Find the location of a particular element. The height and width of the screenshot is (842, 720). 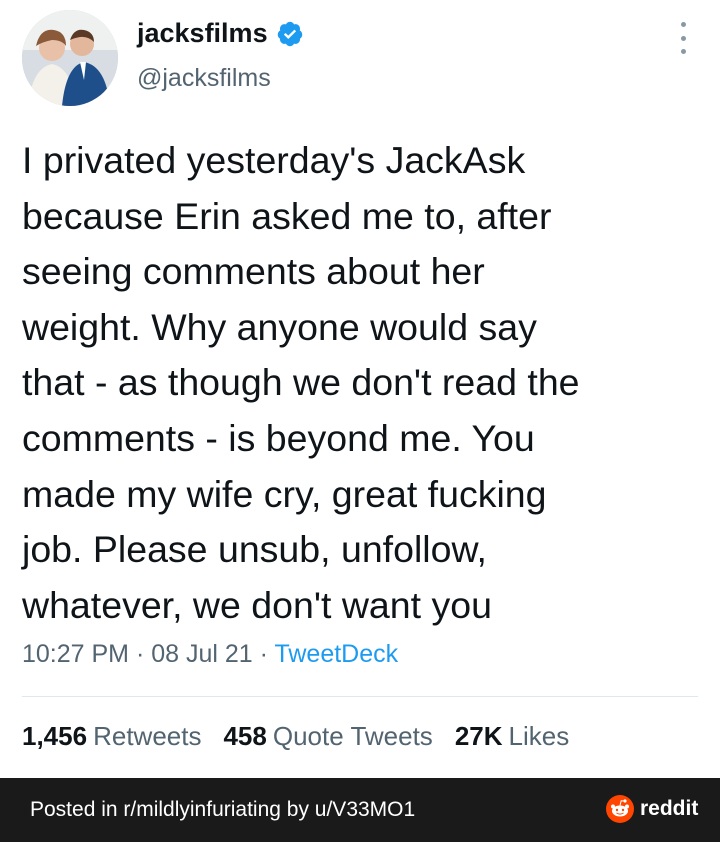

reddit-wordmark: reddit is located at coordinates (669, 808).